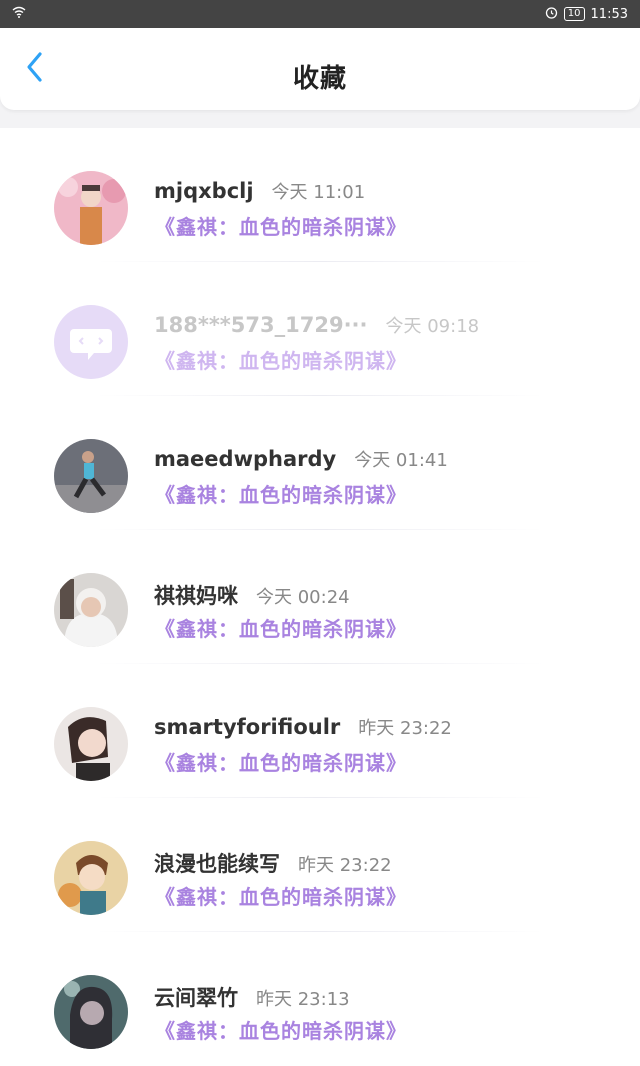 The height and width of the screenshot is (1066, 640). I want to click on list-item: maeedwphardy 今天 01:41 《鑫祺：血色的暗杀阴谋》, so click(320, 463).